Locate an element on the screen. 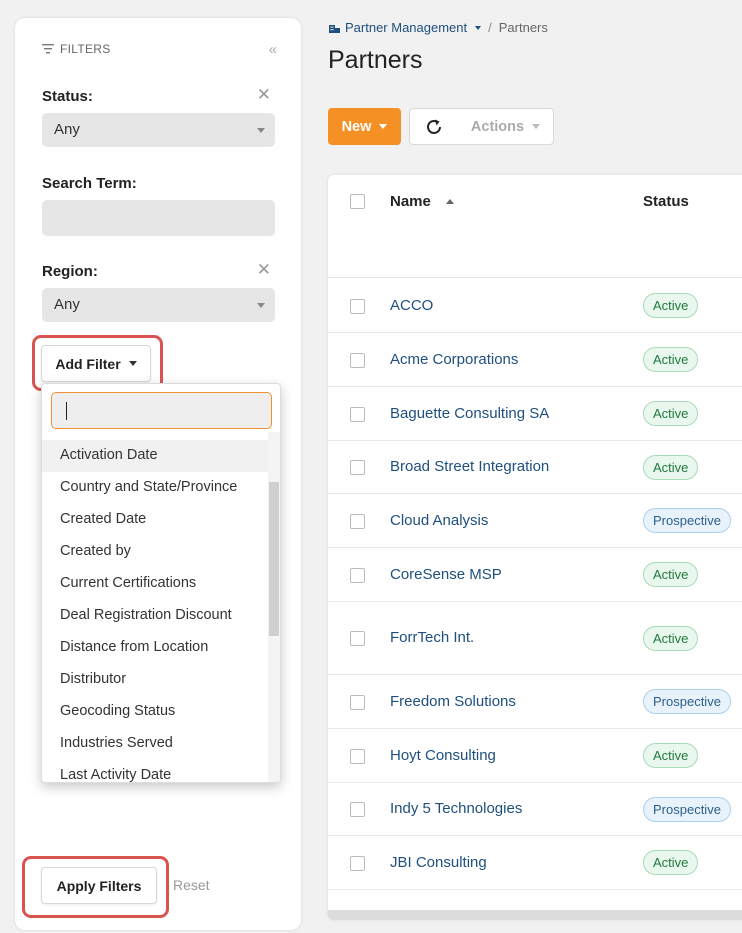  breadcrumb-current: Partners is located at coordinates (523, 27).